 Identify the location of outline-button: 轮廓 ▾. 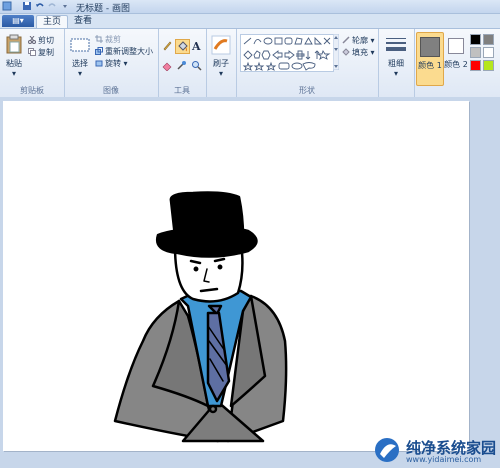
(358, 40).